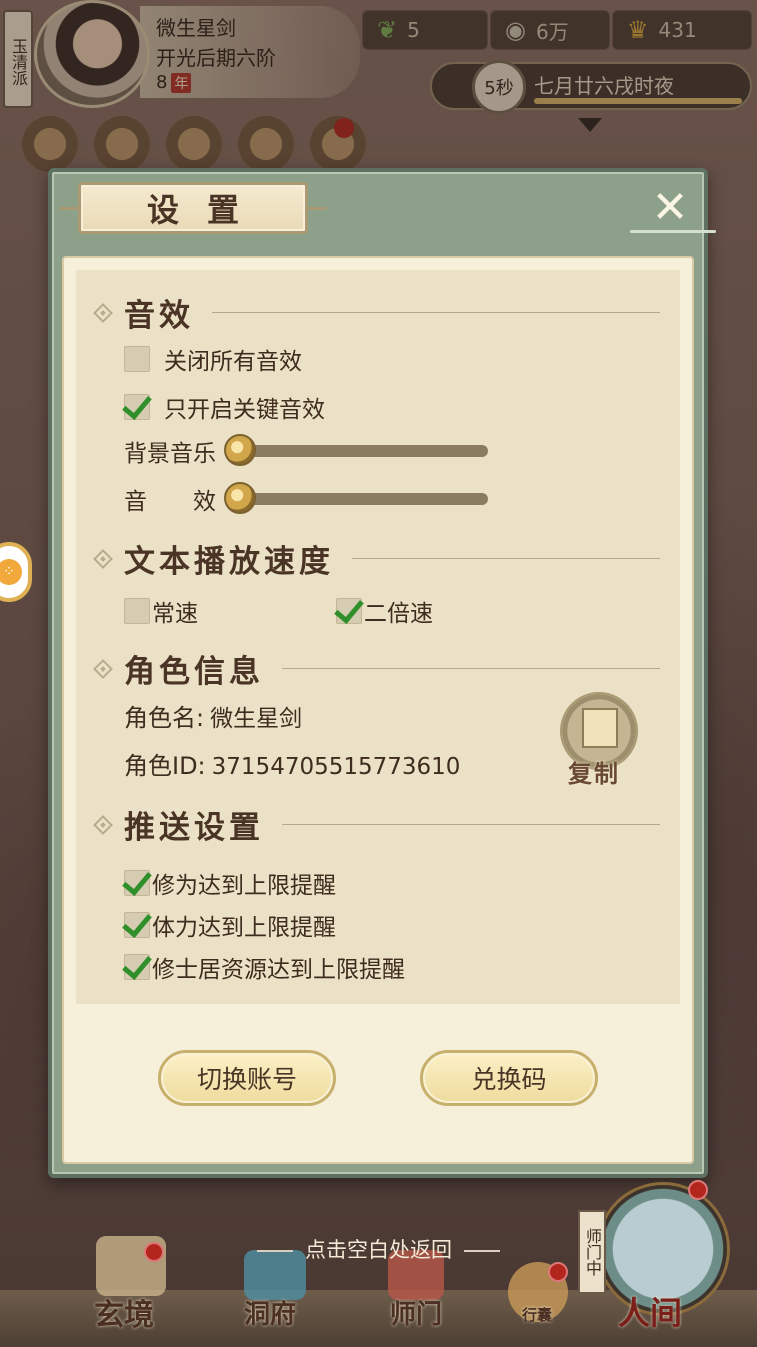 This screenshot has width=757, height=1347. I want to click on section-role-info-header: 角色信息, so click(375, 668).